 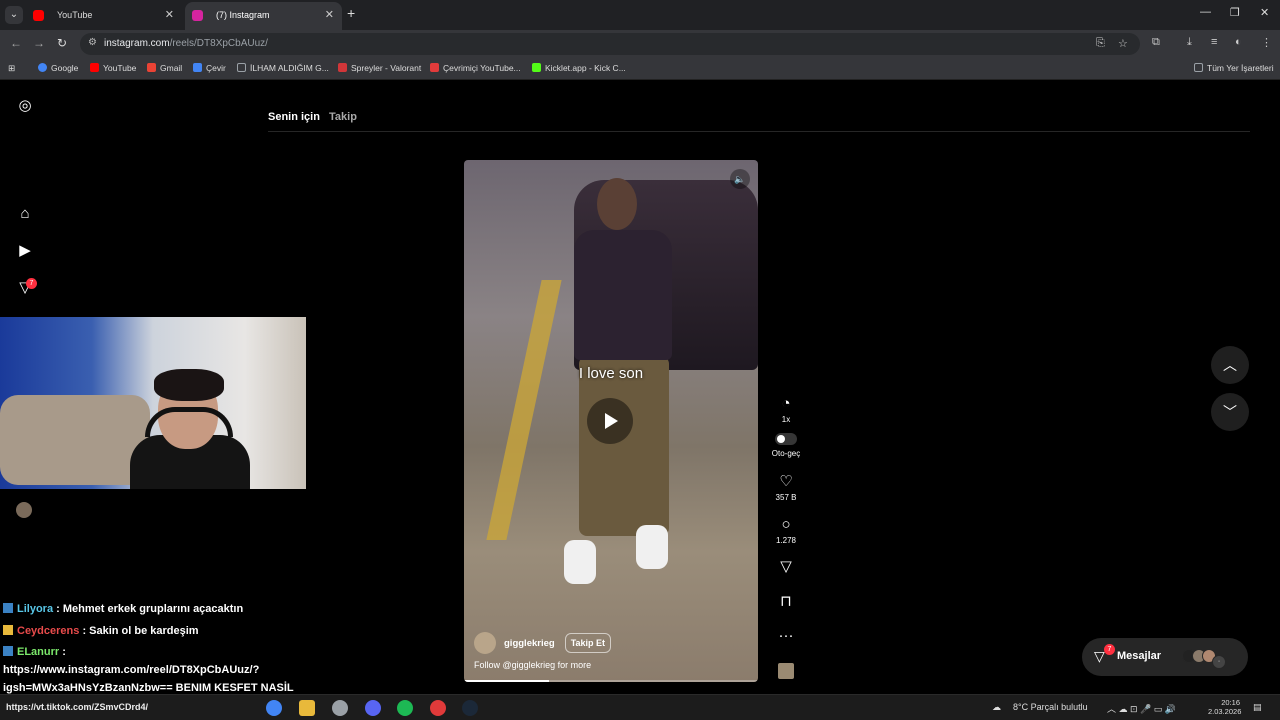 I want to click on obs-icon, so click(x=438, y=708).